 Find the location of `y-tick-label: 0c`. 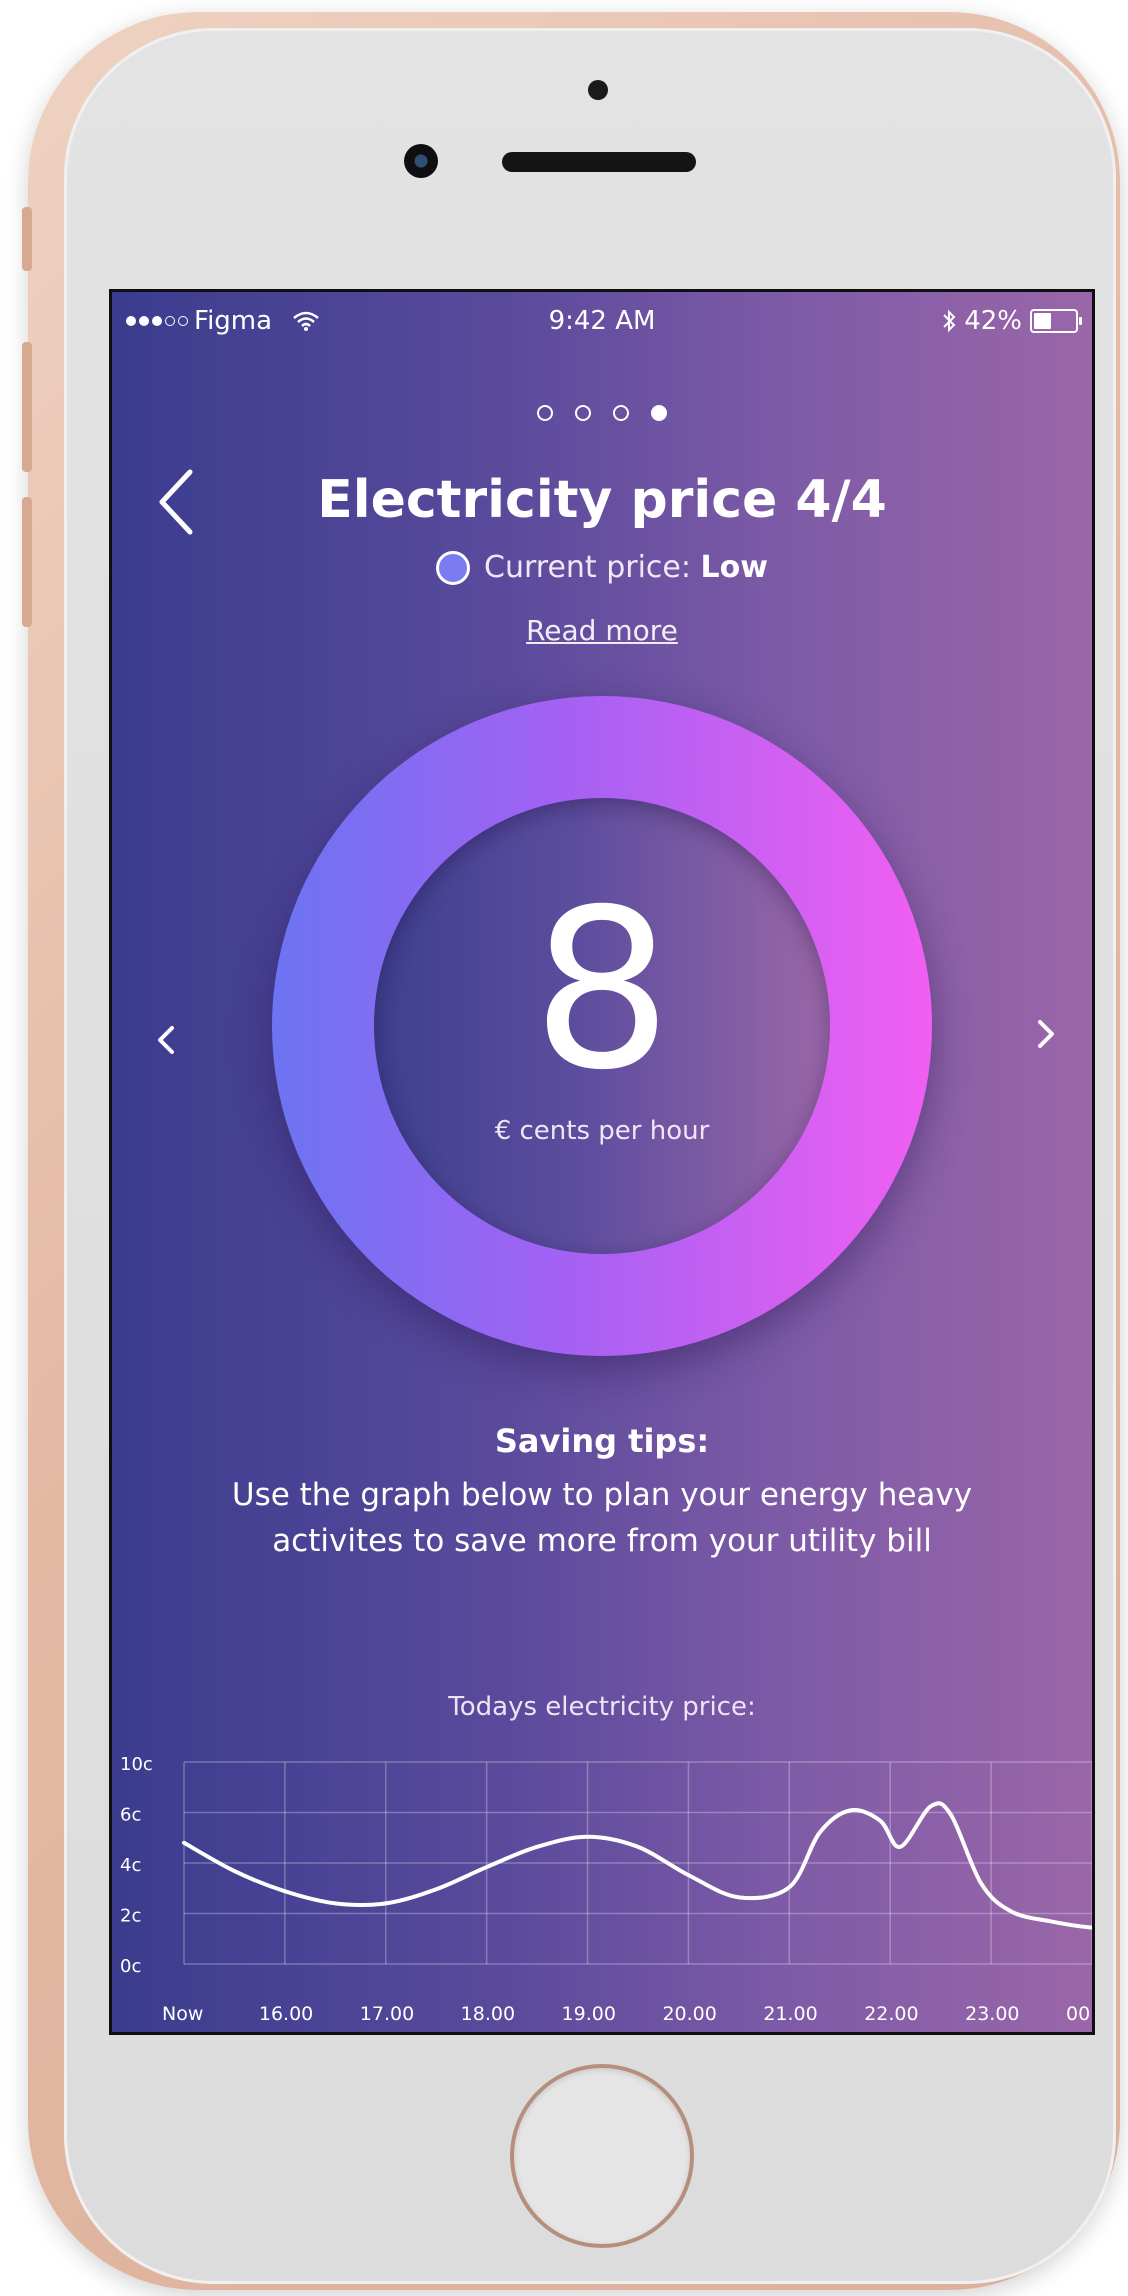

y-tick-label: 0c is located at coordinates (130, 1966).